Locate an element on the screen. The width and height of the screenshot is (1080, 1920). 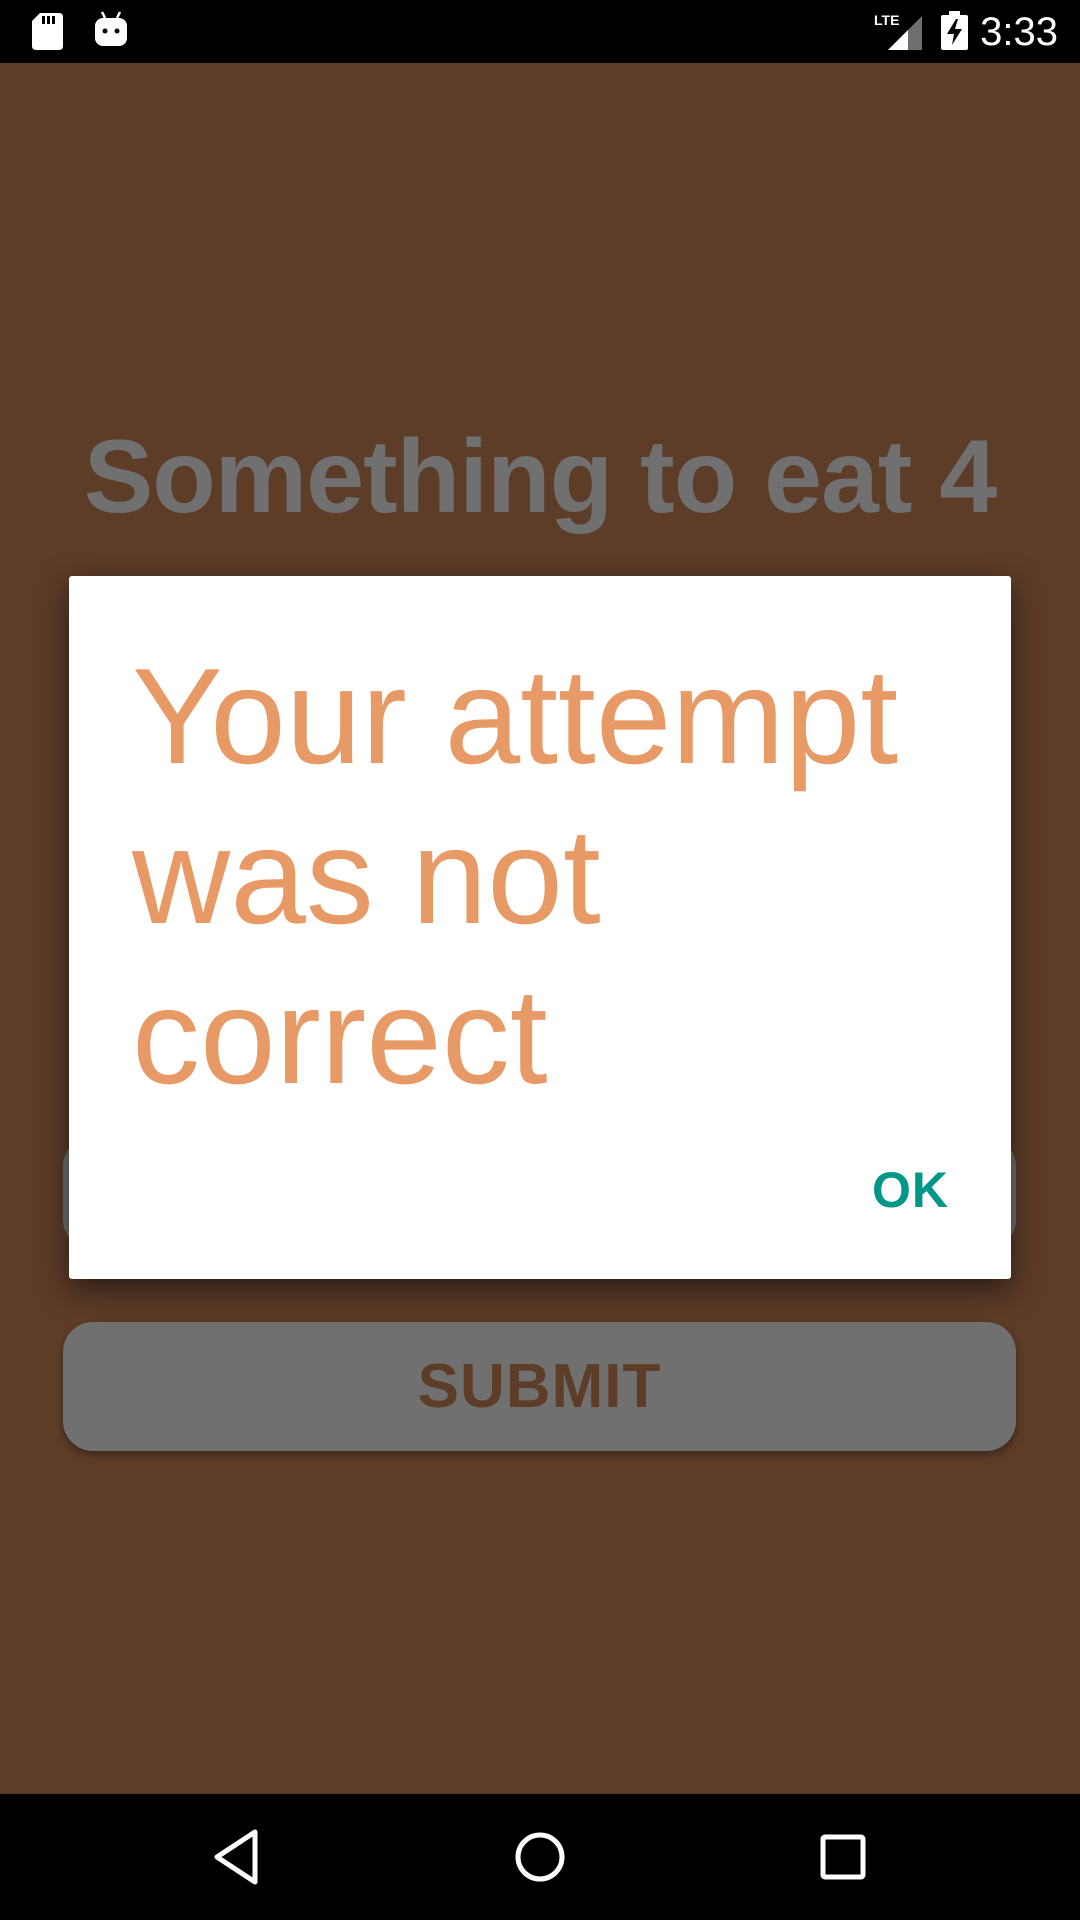
svg-text: LTE is located at coordinates (886, 20).